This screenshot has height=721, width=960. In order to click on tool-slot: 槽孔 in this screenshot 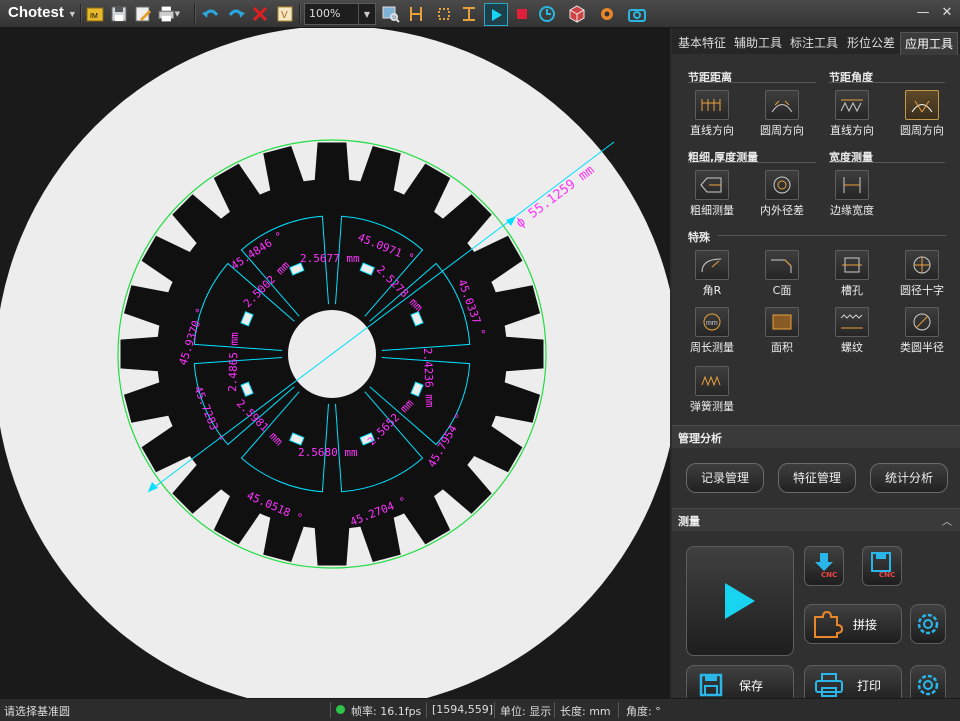, I will do `click(852, 274)`.